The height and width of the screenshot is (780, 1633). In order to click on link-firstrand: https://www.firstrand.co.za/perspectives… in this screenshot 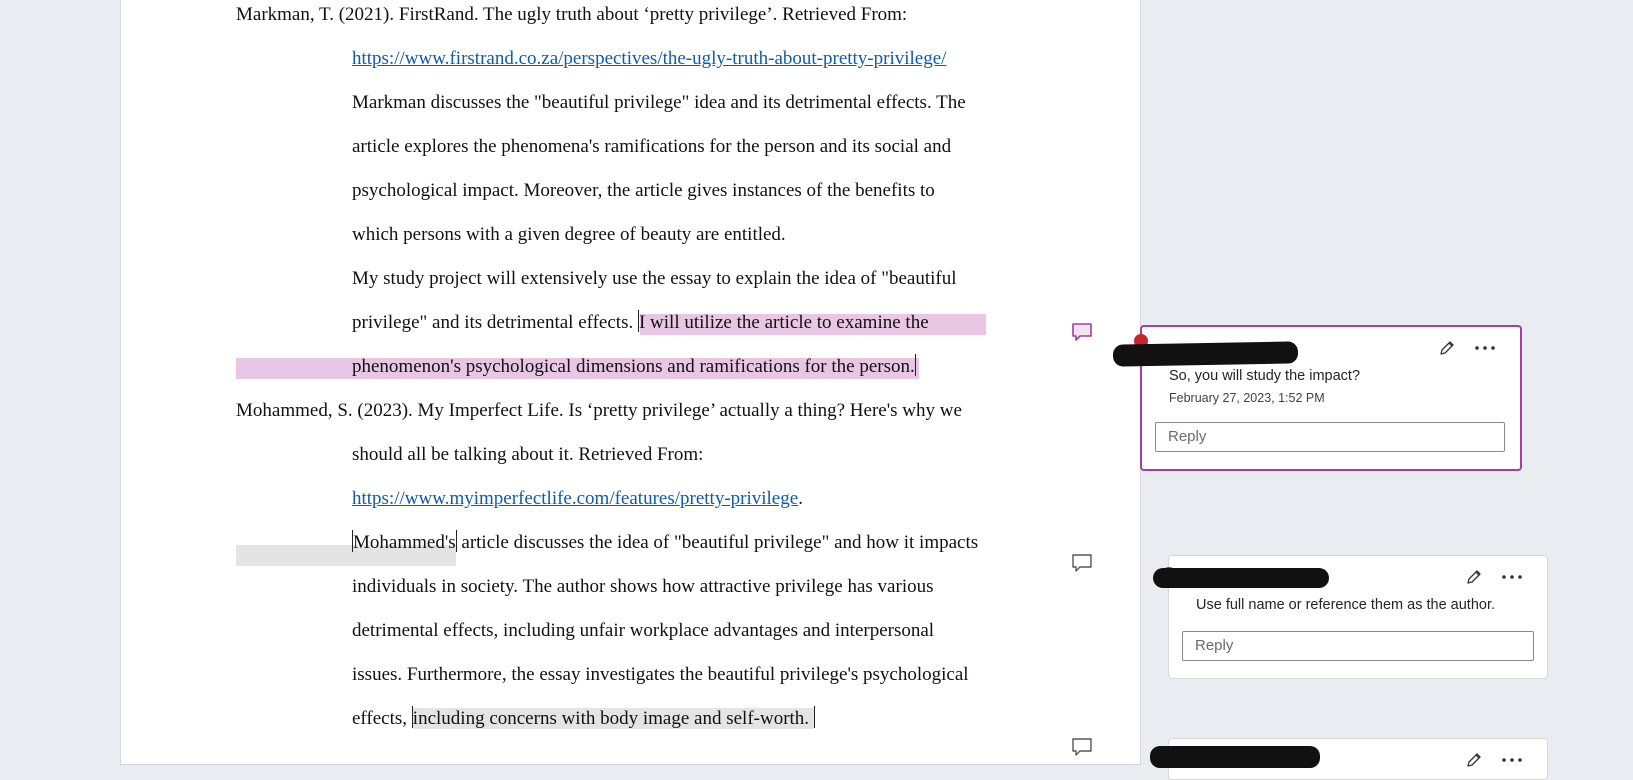, I will do `click(649, 59)`.